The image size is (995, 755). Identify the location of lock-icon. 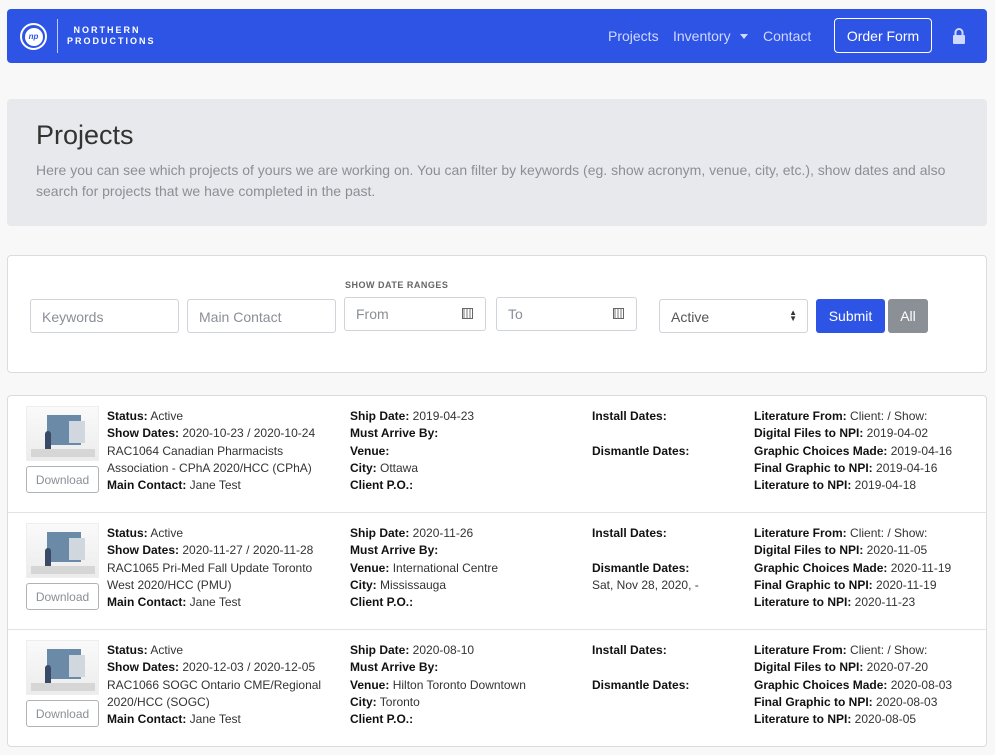
(959, 36).